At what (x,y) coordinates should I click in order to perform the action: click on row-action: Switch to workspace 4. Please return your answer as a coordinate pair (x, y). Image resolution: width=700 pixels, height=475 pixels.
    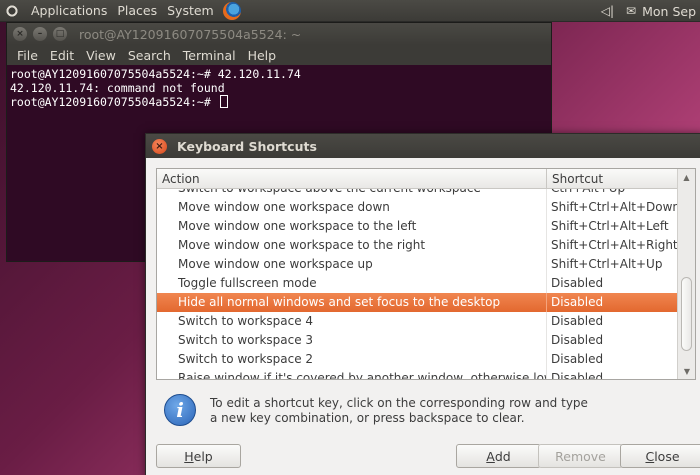
    Looking at the image, I should click on (352, 321).